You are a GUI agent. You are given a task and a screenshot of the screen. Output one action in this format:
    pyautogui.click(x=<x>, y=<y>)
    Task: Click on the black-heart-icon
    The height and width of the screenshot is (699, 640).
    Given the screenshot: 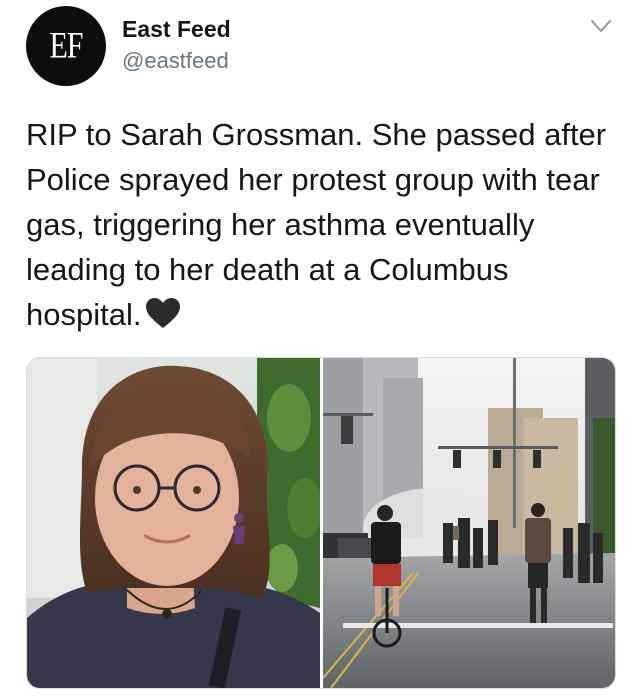 What is the action you would take?
    pyautogui.click(x=163, y=313)
    